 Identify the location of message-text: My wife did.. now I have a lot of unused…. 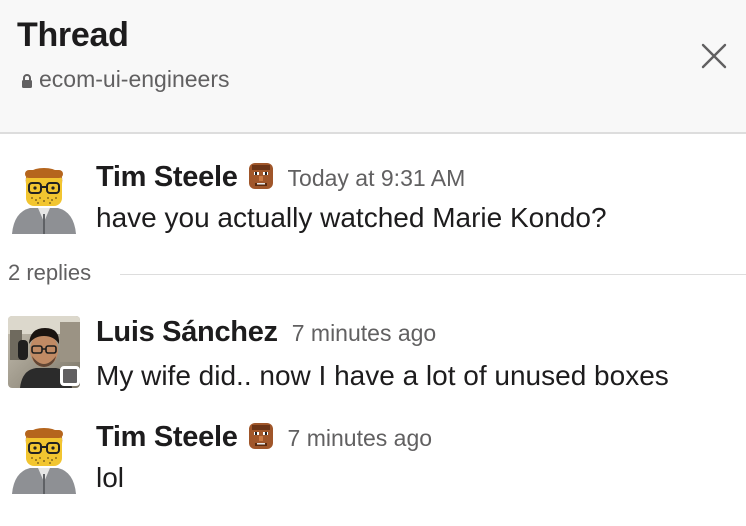
(382, 375).